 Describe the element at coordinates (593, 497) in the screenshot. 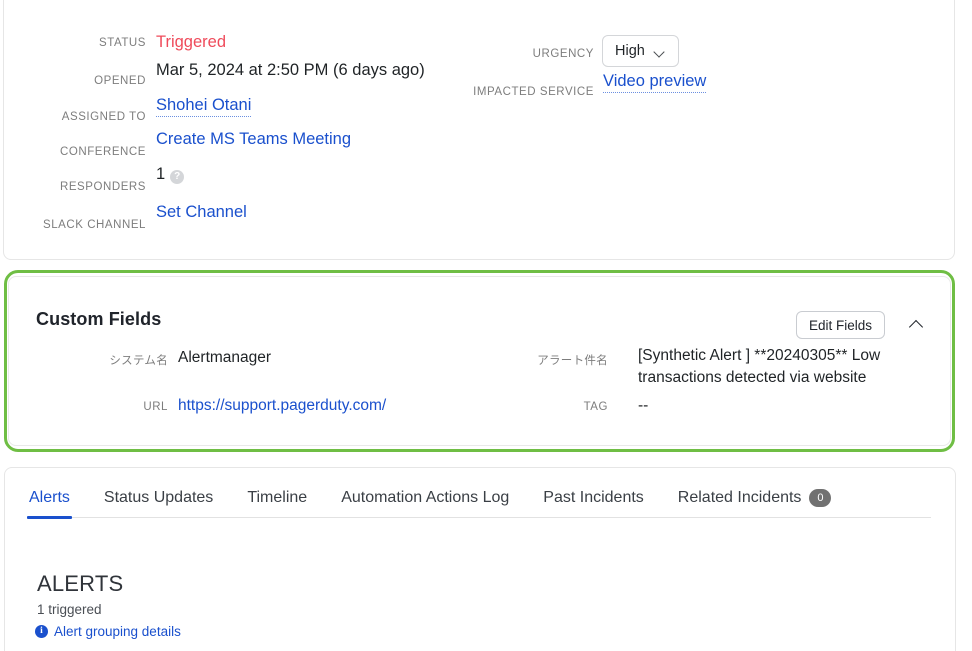

I see `tab-past-incidents-label: Past Incidents` at that location.